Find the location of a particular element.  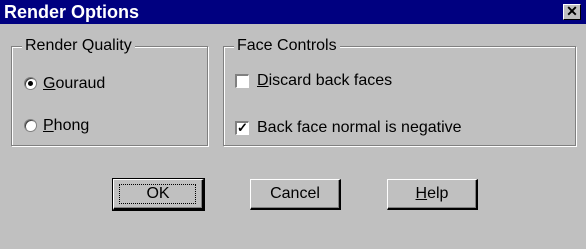

help-button: Help is located at coordinates (432, 194).